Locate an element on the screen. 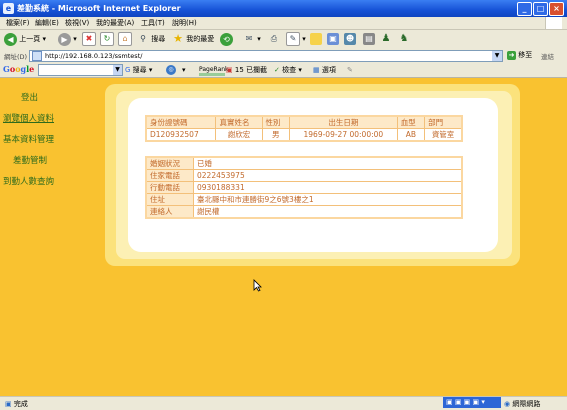 The image size is (567, 410). print-button: ⎙ is located at coordinates (274, 39).